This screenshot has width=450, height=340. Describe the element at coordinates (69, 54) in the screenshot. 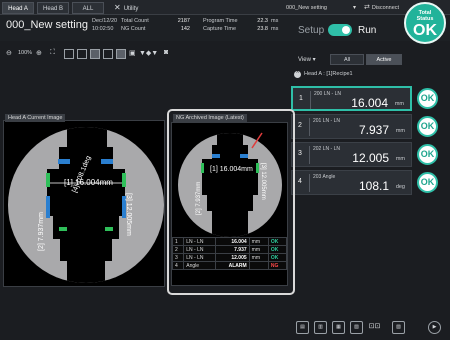

I see `display-mode-icon` at that location.